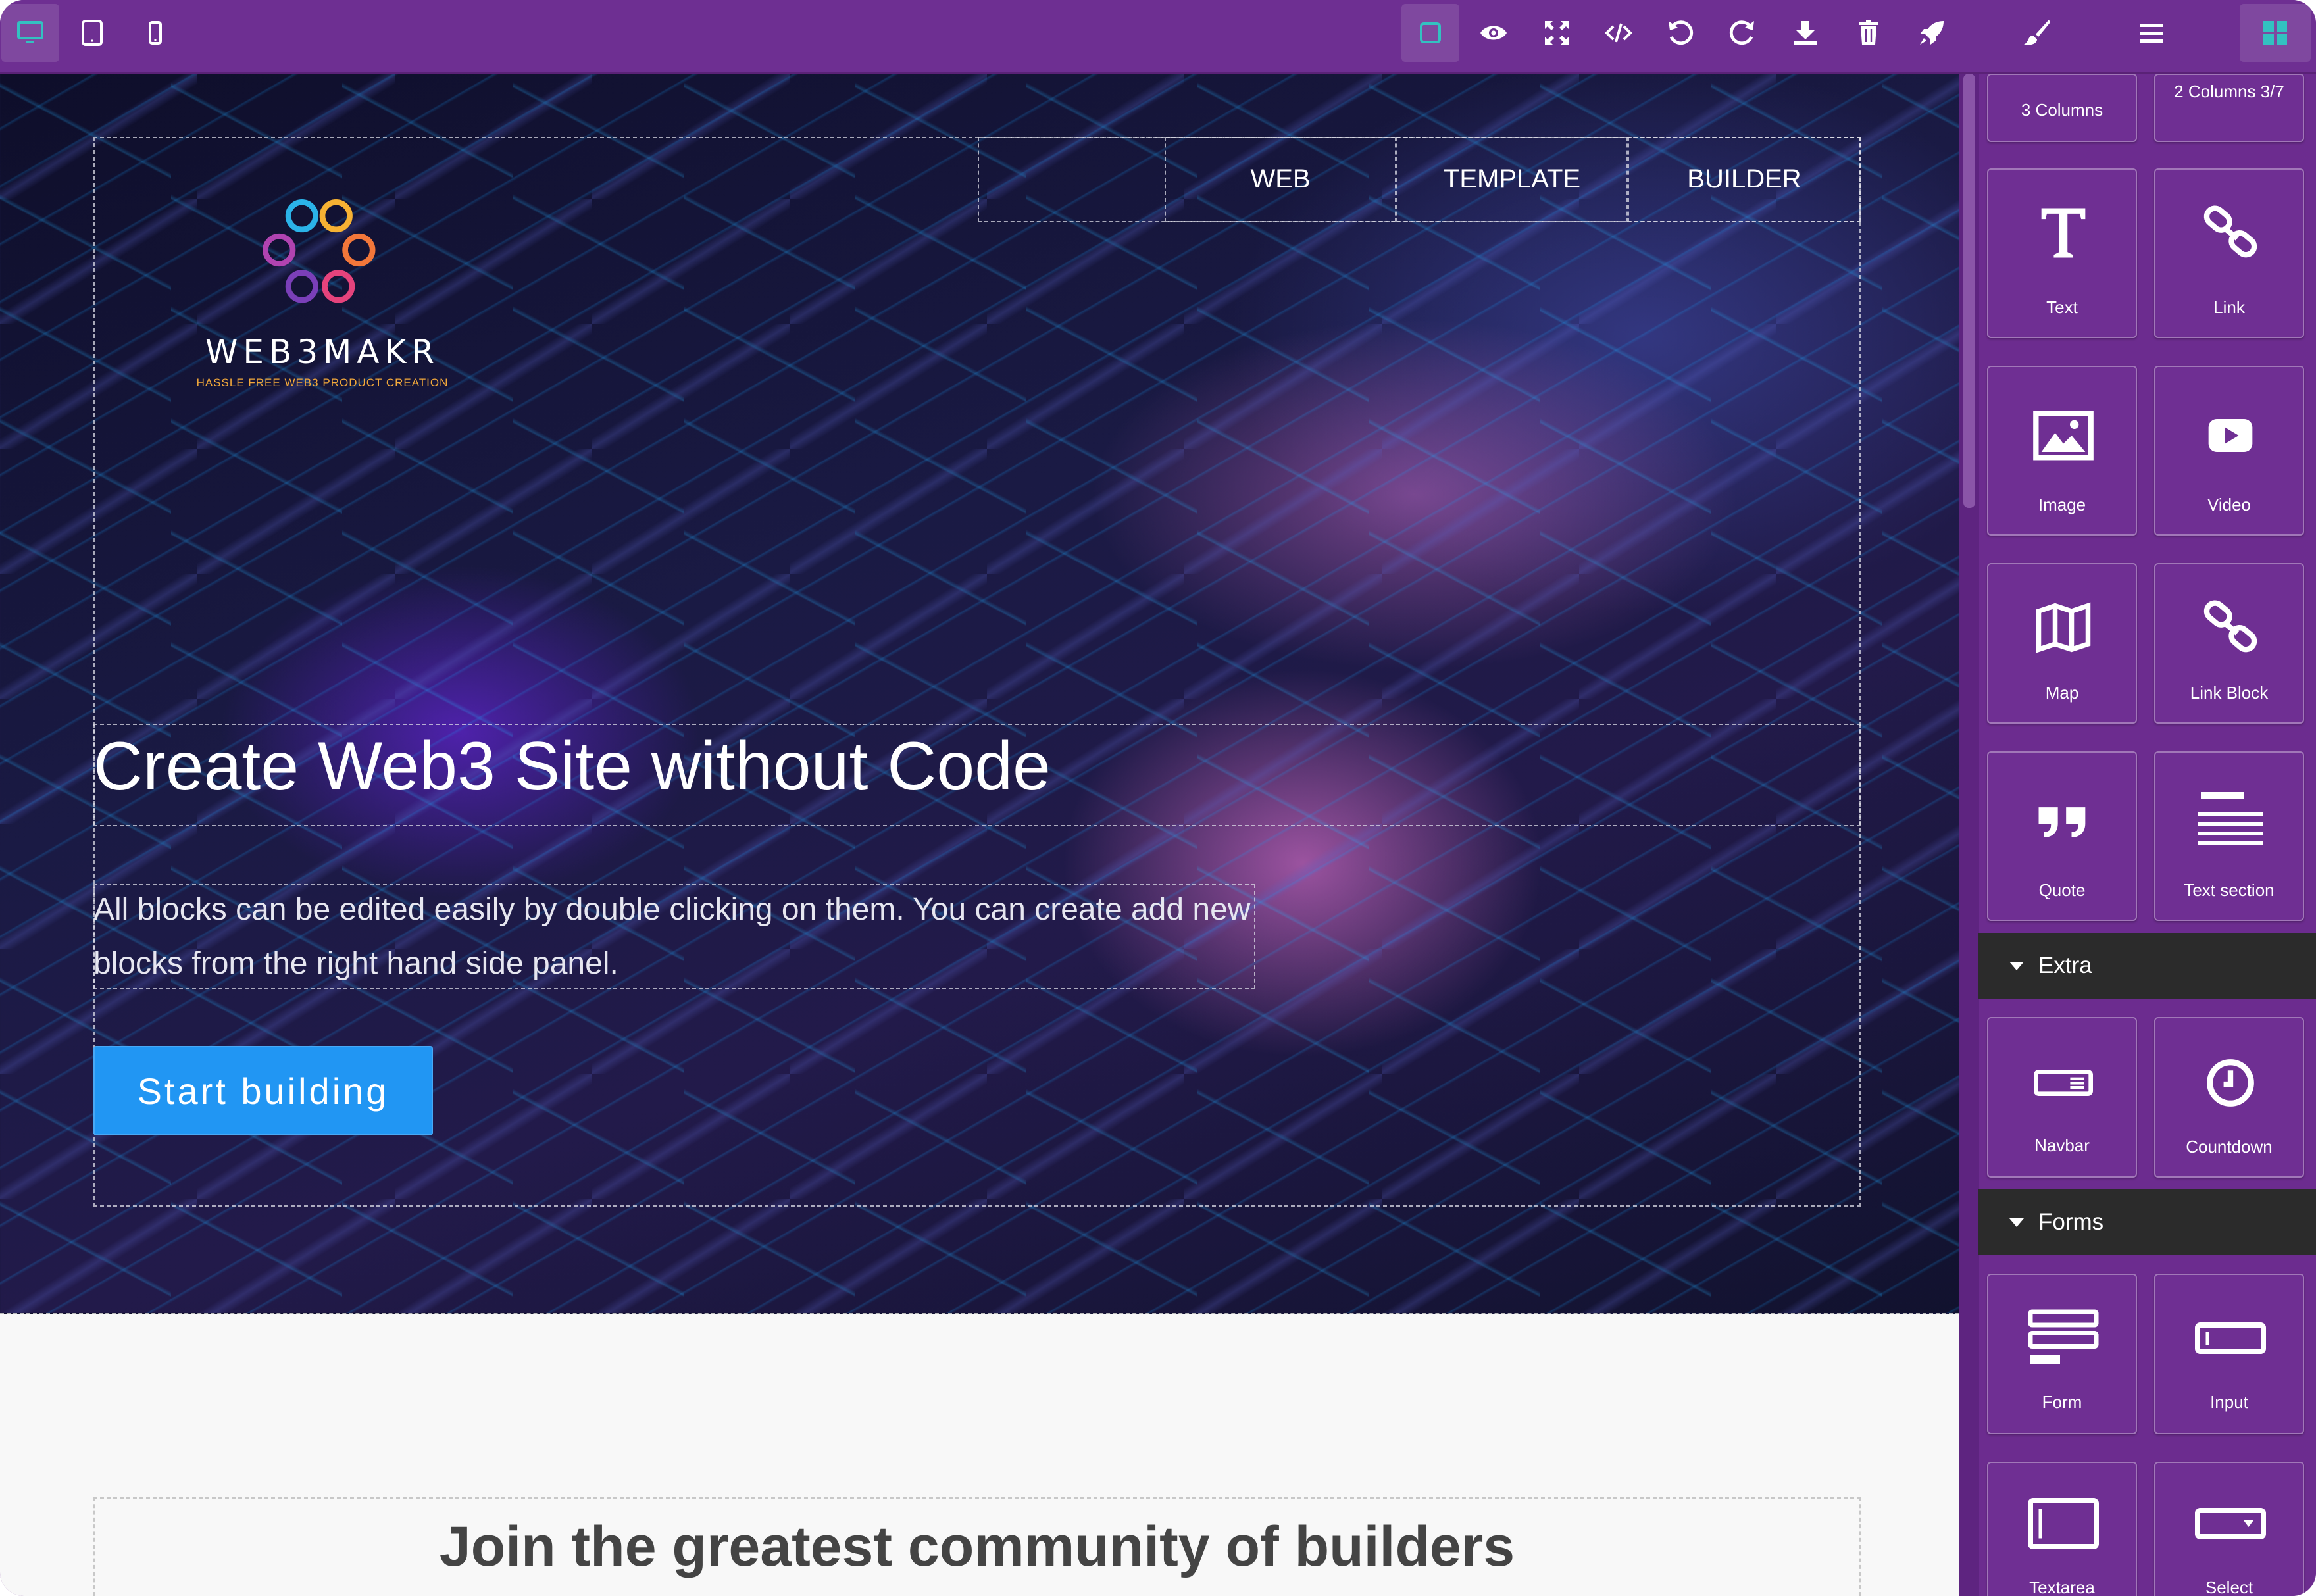 The height and width of the screenshot is (1596, 2316). What do you see at coordinates (2063, 1523) in the screenshot?
I see `textarea-icon` at bounding box center [2063, 1523].